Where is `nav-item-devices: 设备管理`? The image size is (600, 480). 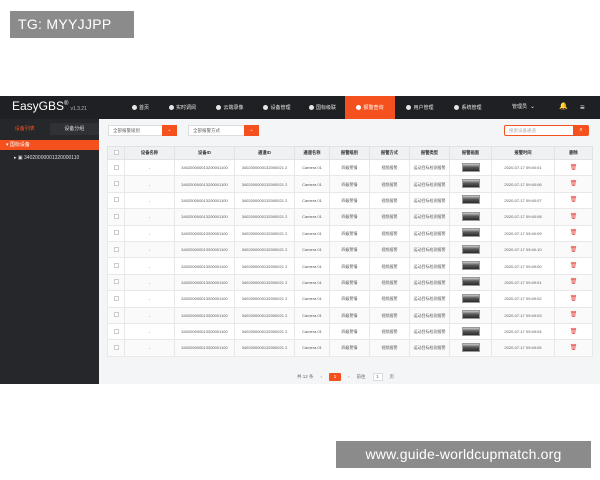 nav-item-devices: 设备管理 is located at coordinates (277, 107).